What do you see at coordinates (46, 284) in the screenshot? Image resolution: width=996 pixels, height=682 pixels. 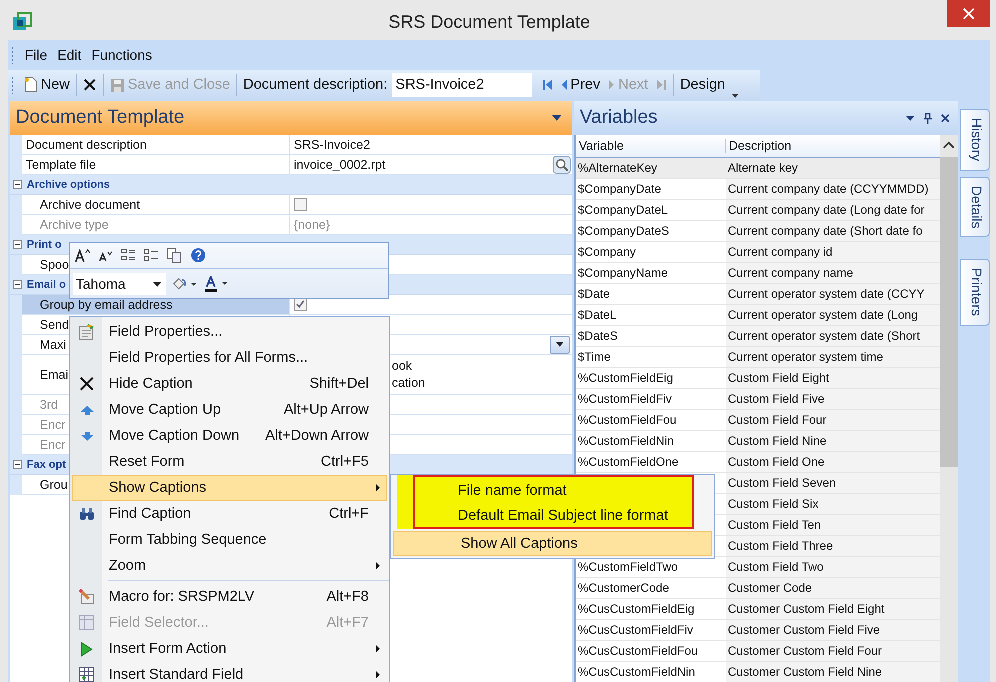 I see `group-label: Email o` at bounding box center [46, 284].